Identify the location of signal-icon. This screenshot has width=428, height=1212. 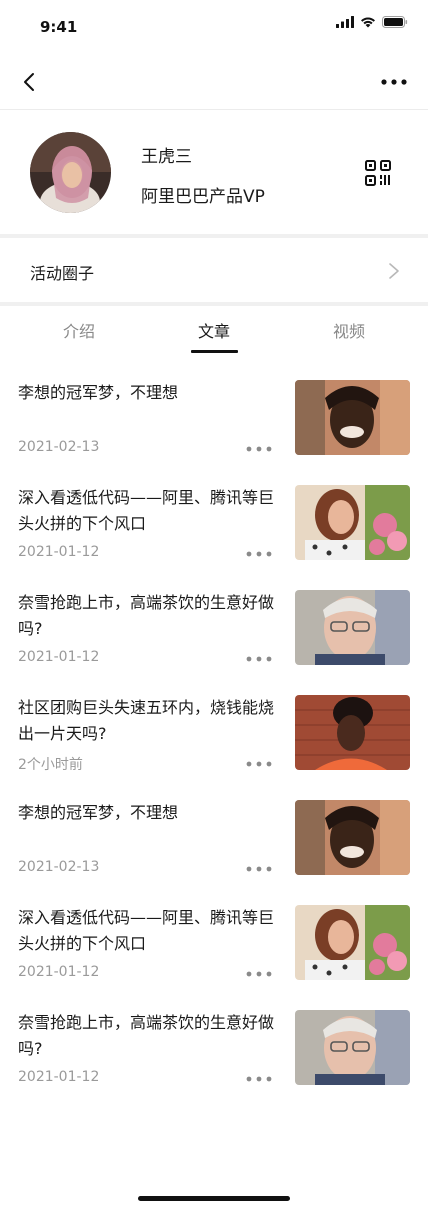
(345, 22).